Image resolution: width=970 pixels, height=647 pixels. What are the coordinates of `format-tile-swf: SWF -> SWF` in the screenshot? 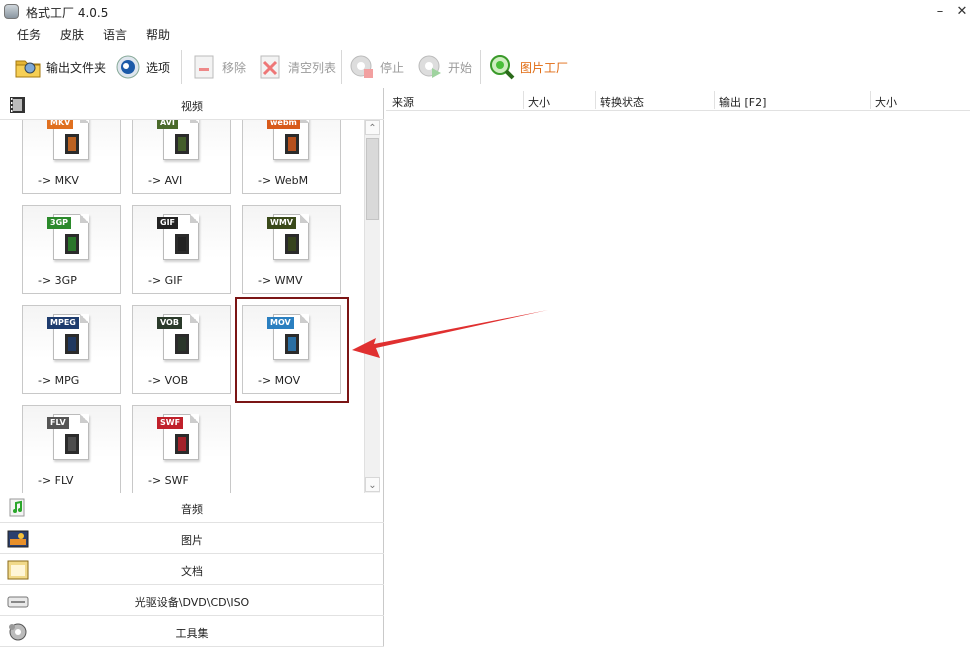 It's located at (181, 449).